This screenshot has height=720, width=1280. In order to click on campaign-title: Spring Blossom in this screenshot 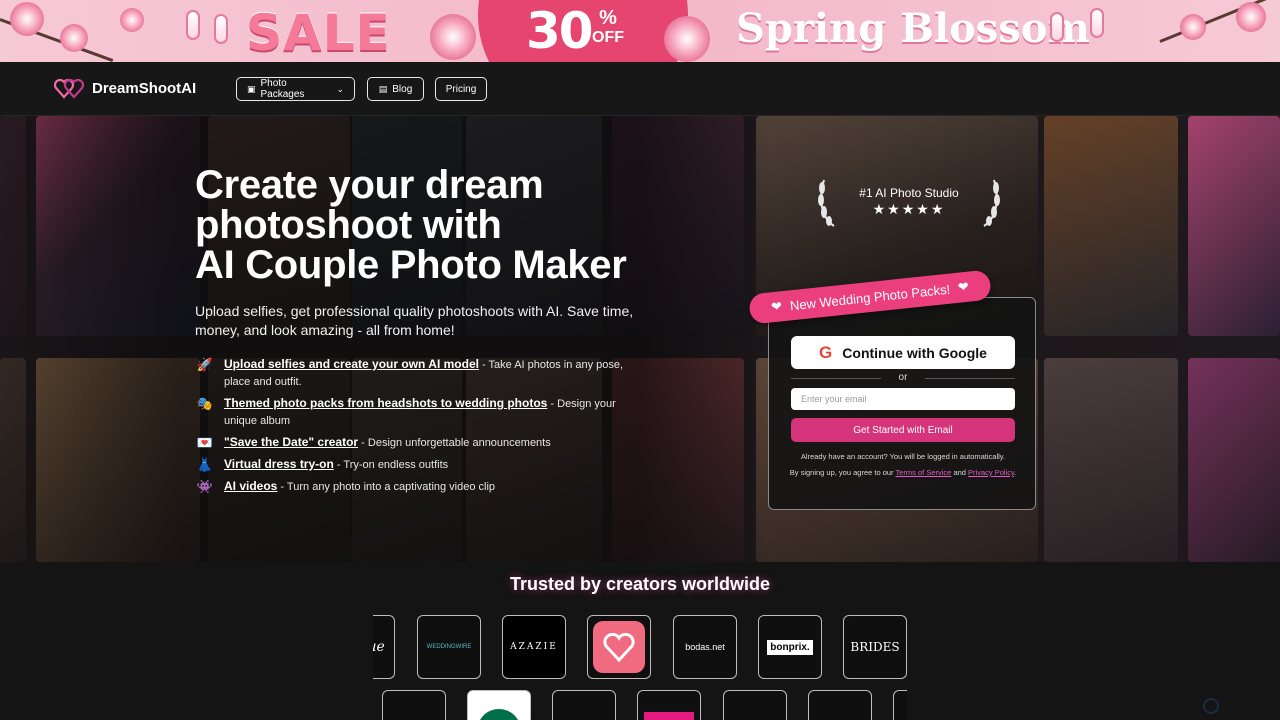, I will do `click(913, 28)`.